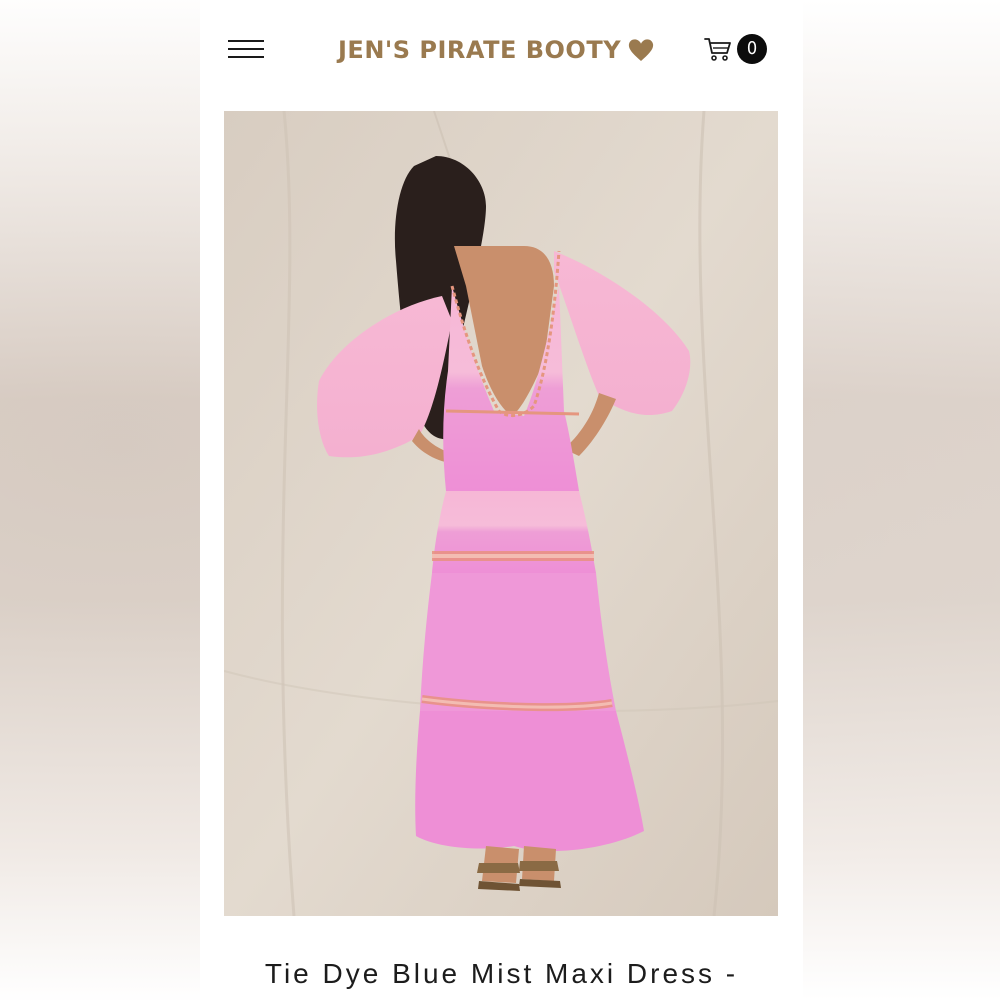  What do you see at coordinates (501, 974) in the screenshot?
I see `product-title: Tie Dye Blue Mist Maxi Dress -` at bounding box center [501, 974].